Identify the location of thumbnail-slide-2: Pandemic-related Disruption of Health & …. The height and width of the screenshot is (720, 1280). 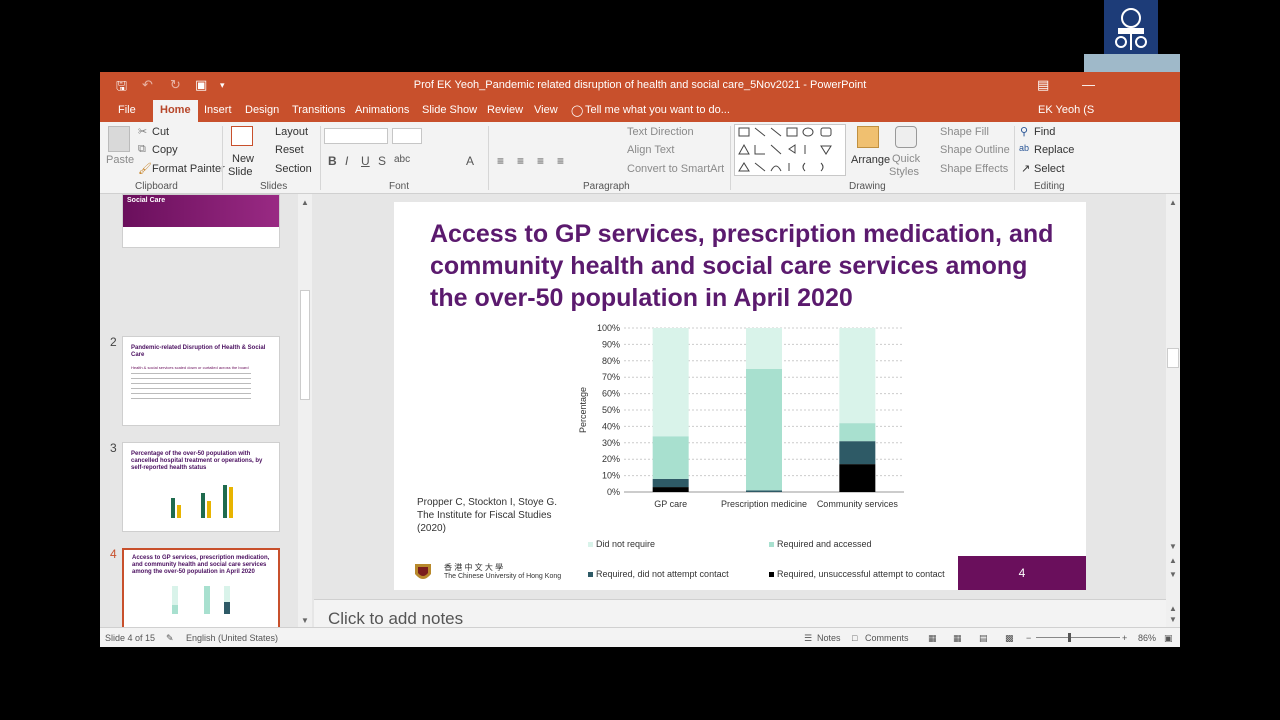
(201, 381).